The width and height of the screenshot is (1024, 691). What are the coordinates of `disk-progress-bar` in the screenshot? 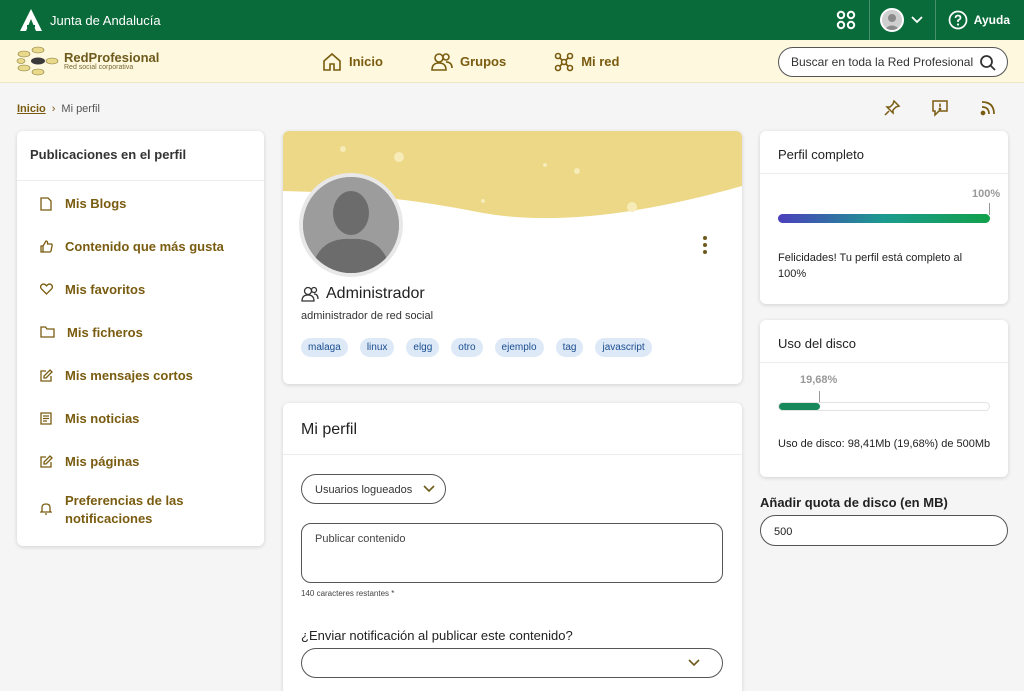 It's located at (884, 406).